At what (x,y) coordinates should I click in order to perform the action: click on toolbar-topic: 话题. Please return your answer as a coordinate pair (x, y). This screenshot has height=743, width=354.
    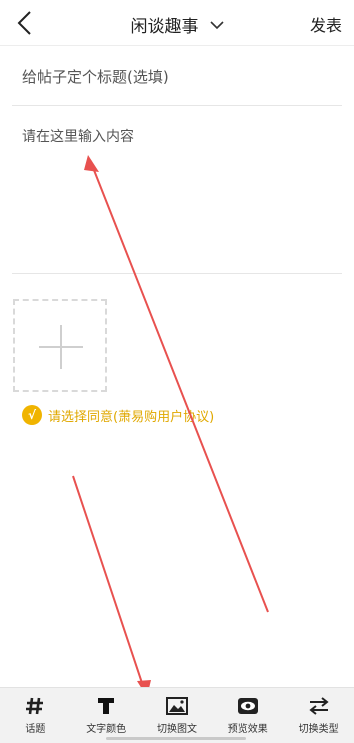
    Looking at the image, I should click on (35, 715).